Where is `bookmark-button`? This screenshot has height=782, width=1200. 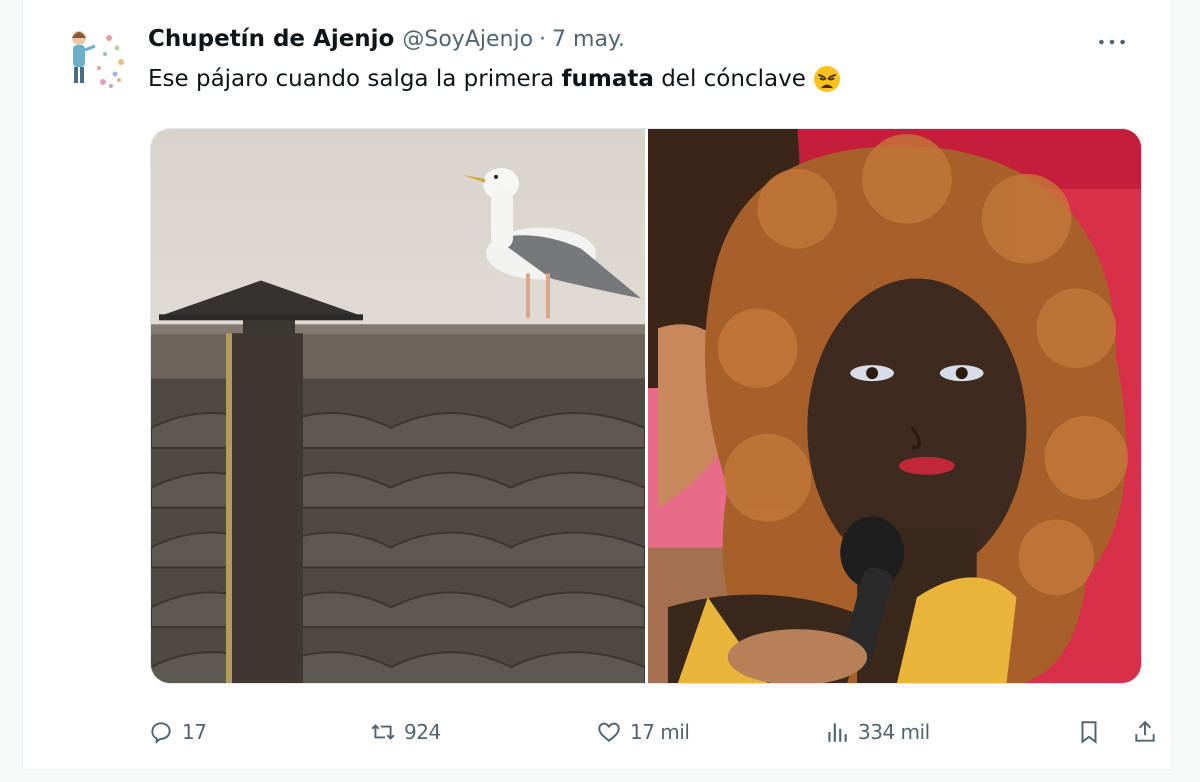
bookmark-button is located at coordinates (1093, 732).